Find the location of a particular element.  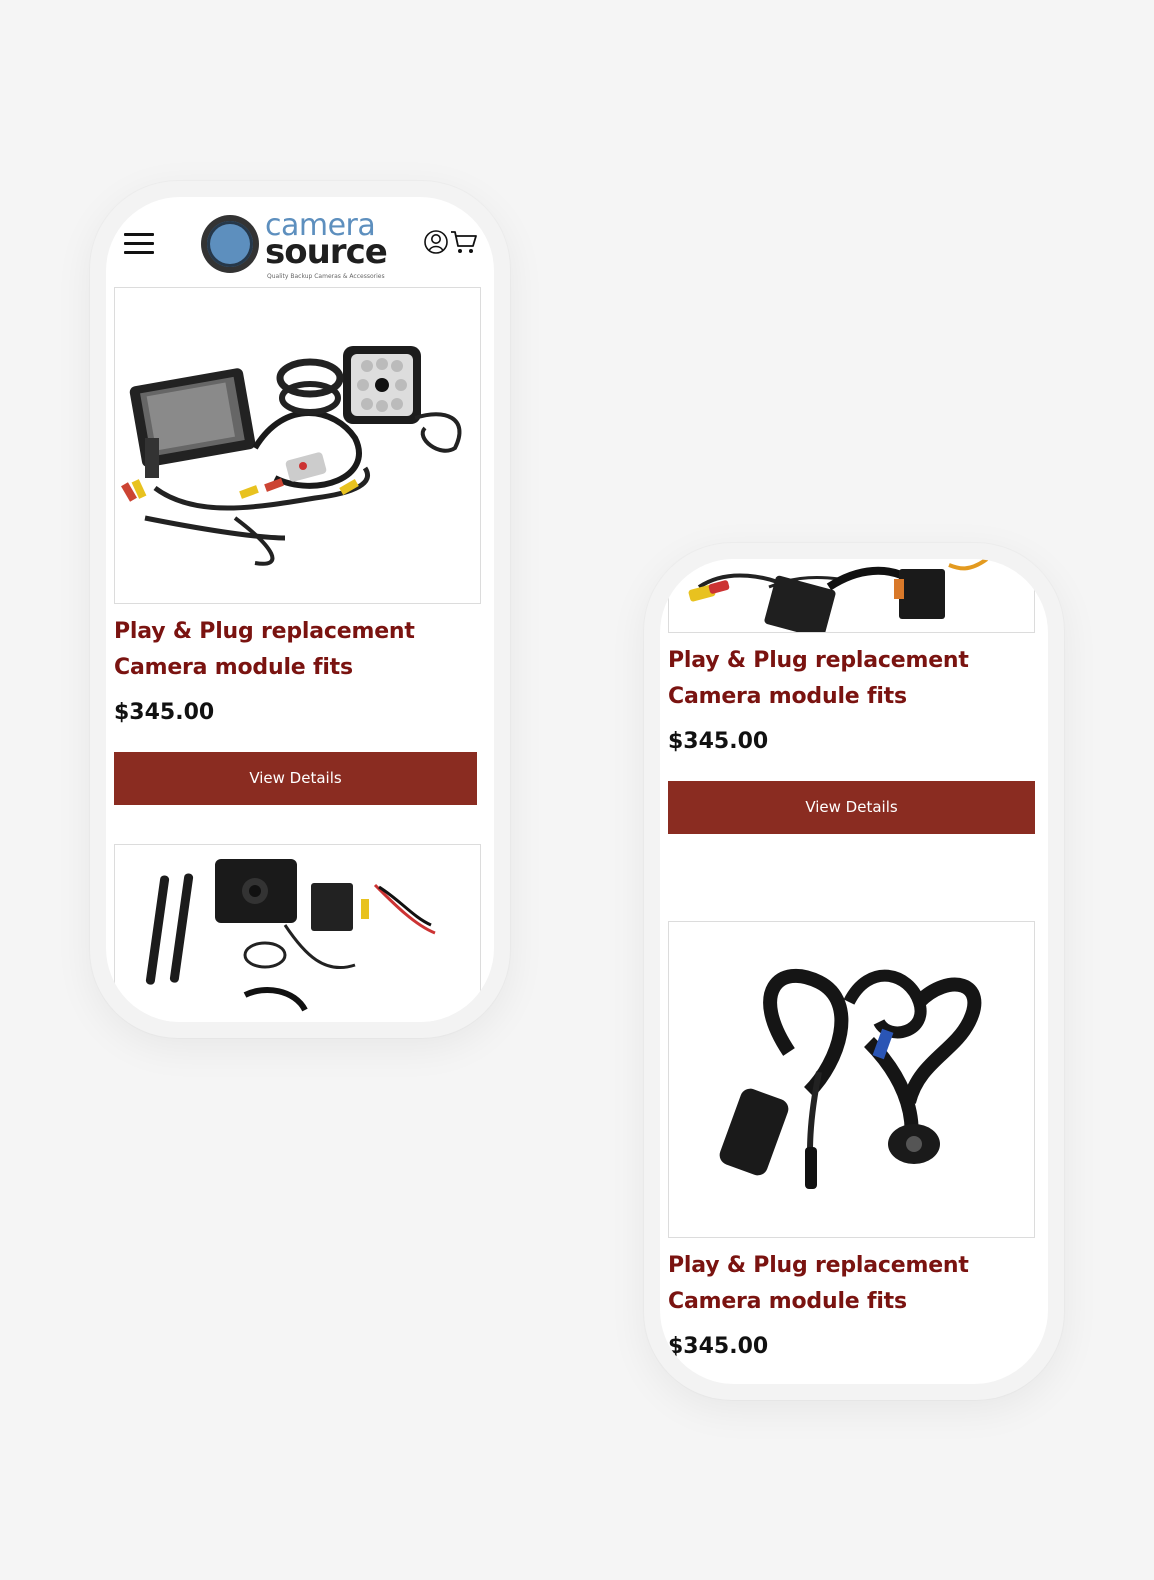

header-actions is located at coordinates (452, 244).